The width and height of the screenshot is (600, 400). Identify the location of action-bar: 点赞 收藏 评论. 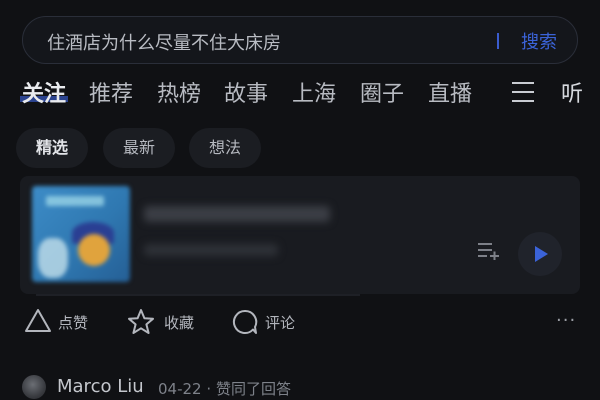
(300, 322).